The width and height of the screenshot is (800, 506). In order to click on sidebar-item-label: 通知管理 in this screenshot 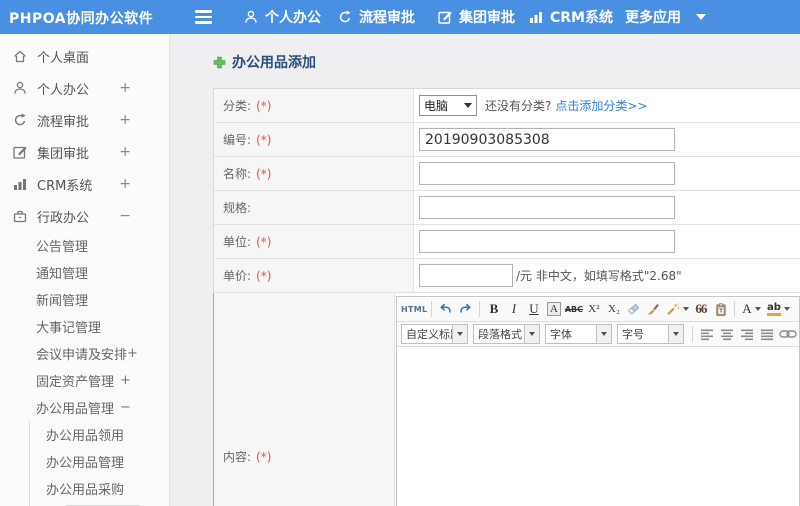, I will do `click(62, 274)`.